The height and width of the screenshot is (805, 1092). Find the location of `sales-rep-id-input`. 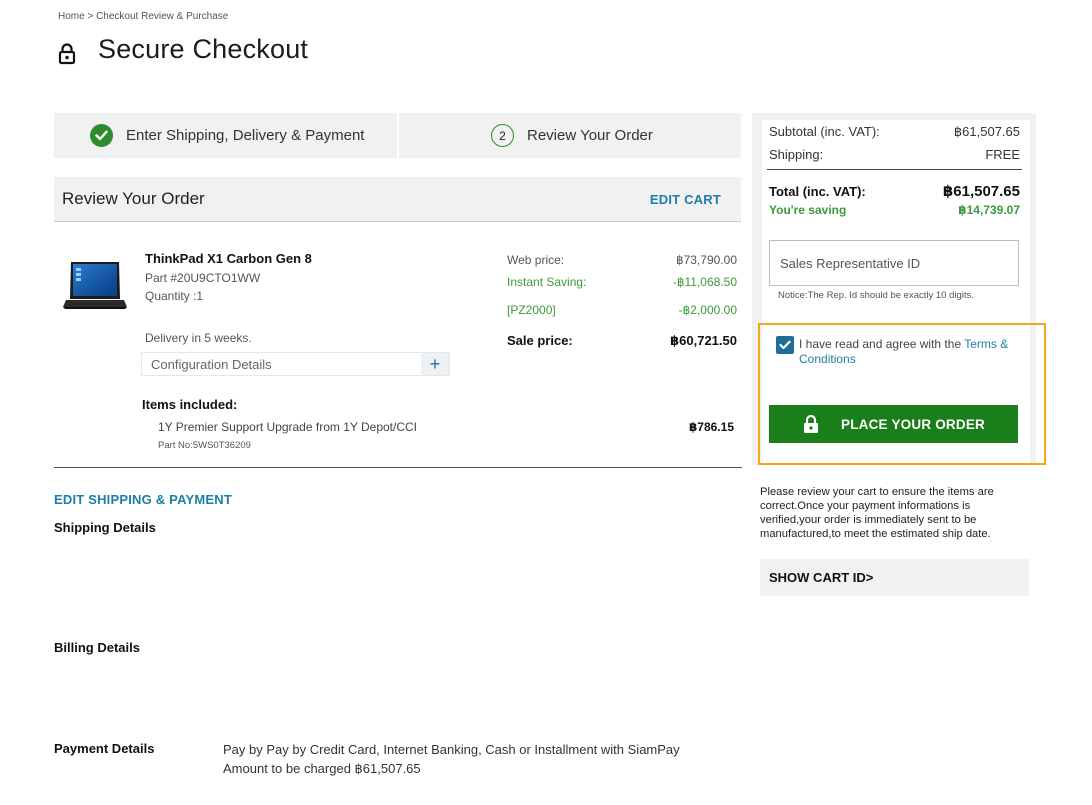

sales-rep-id-input is located at coordinates (894, 263).